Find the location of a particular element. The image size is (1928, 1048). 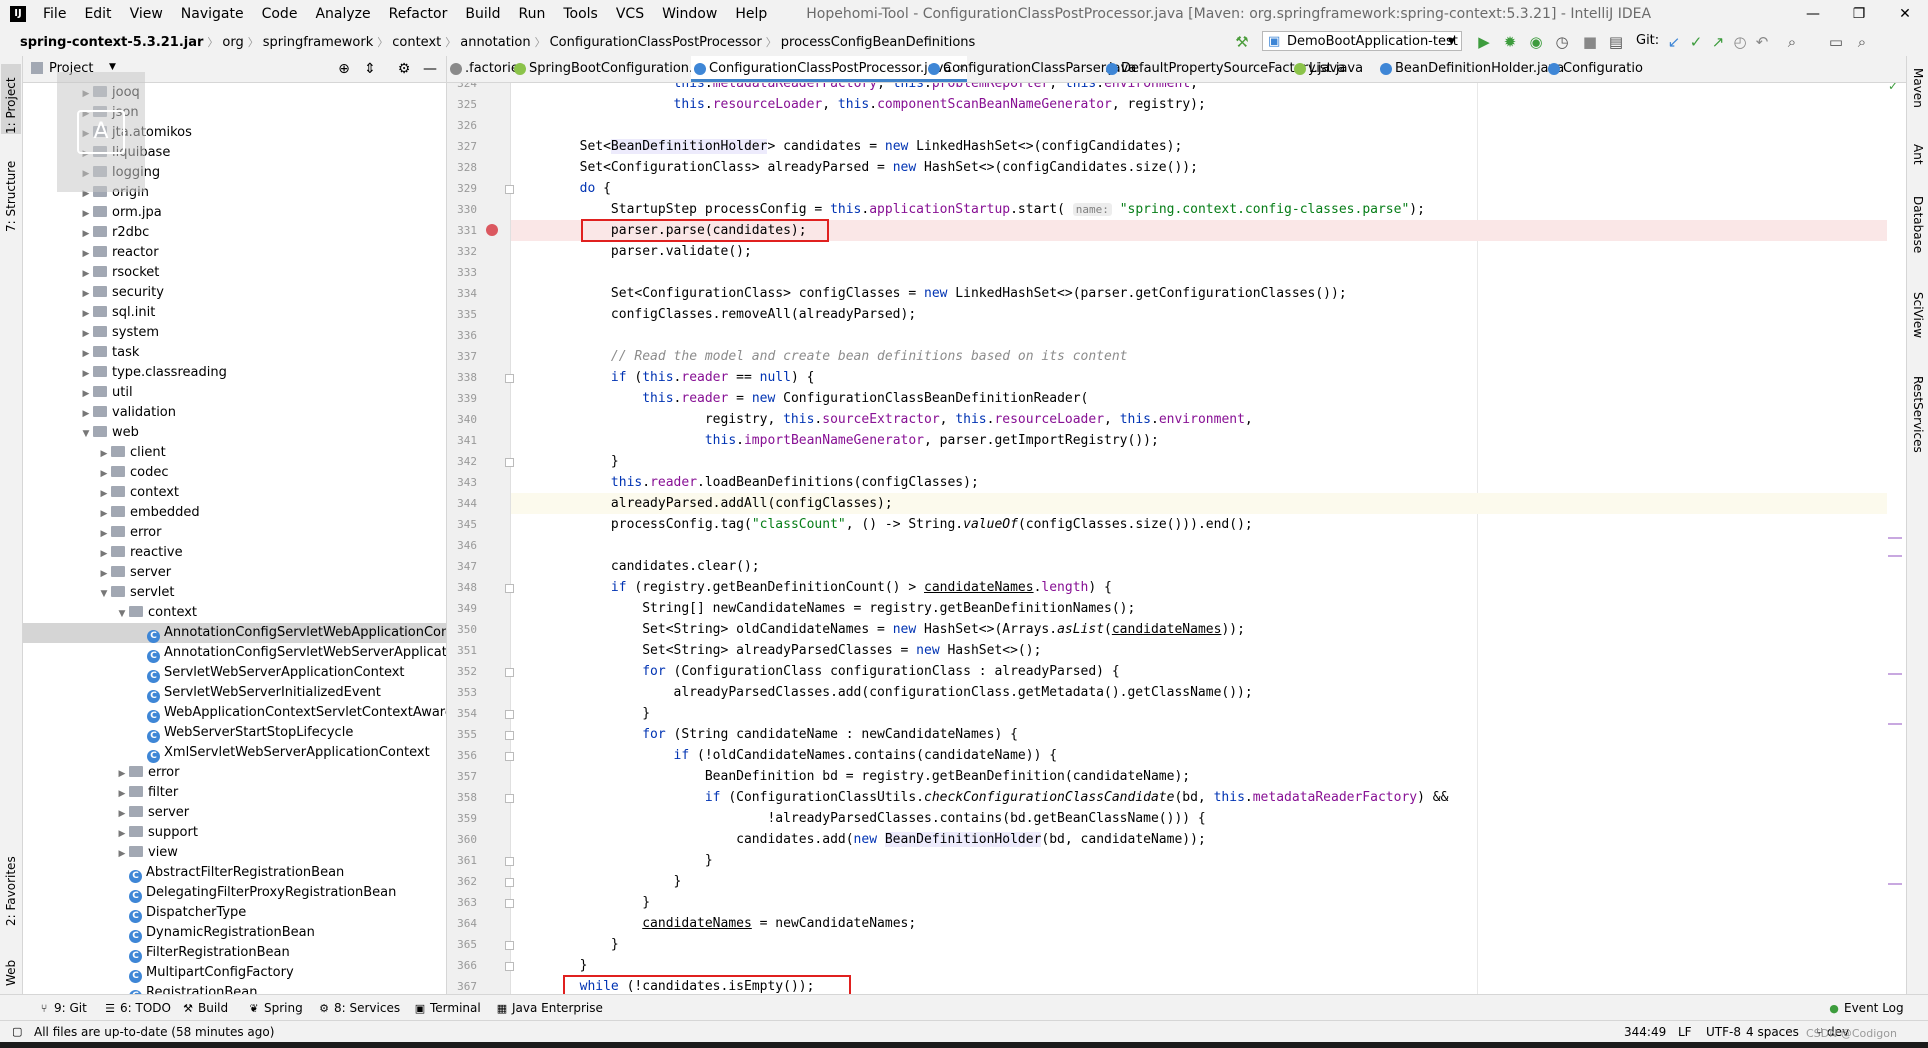

tree-item: C ServletWebServerInitializedEvent is located at coordinates (234, 693).